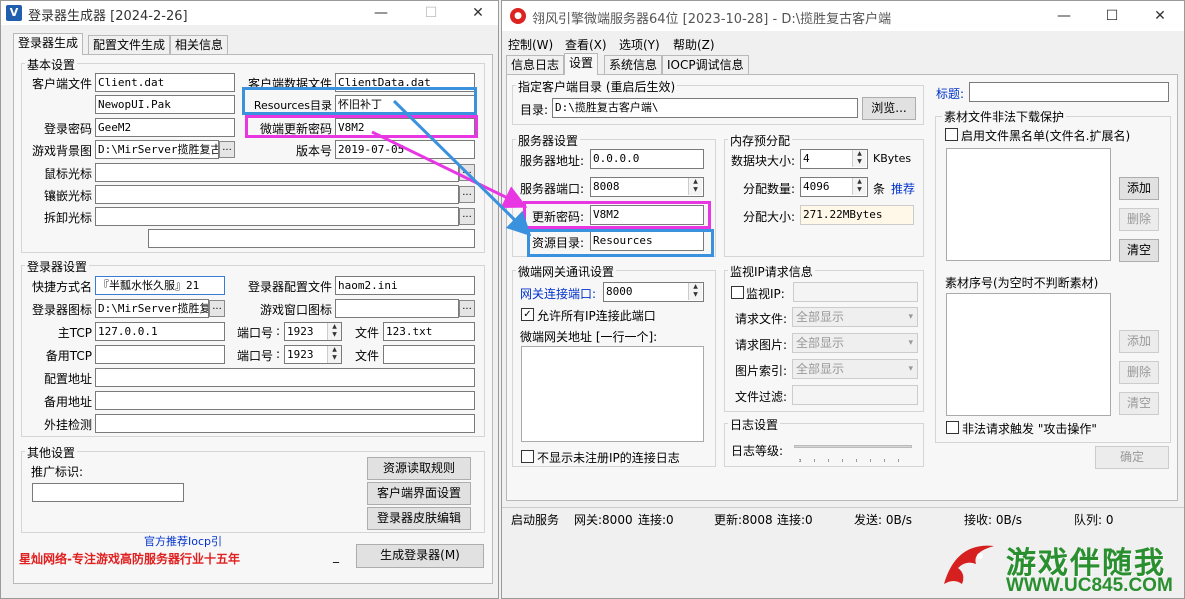 This screenshot has height=599, width=1185. I want to click on watermark-url: WWW.UC845.COM, so click(1089, 585).